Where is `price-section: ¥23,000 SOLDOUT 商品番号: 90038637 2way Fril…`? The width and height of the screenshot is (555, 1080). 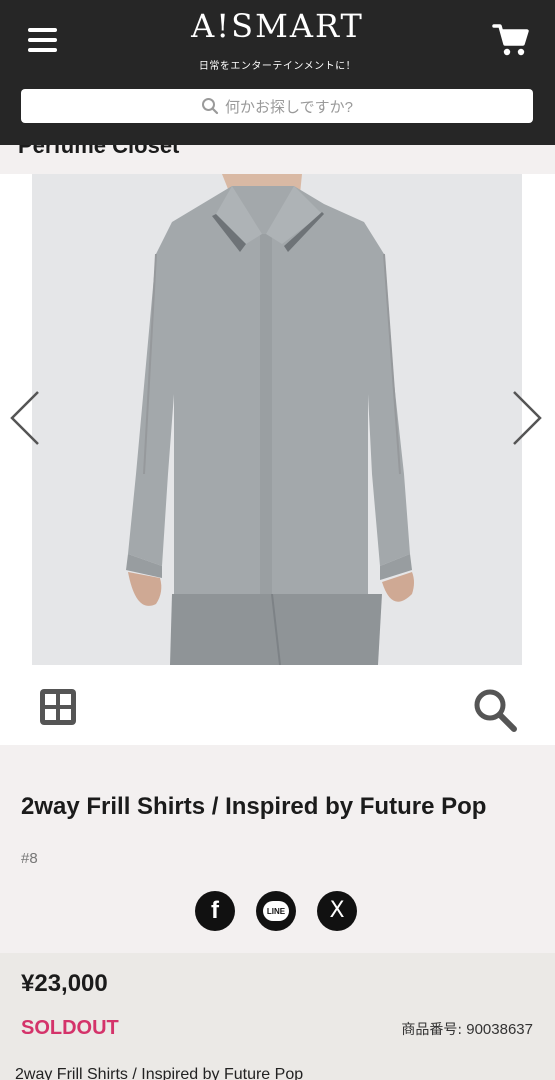
price-section: ¥23,000 SOLDOUT 商品番号: 90038637 2way Fril… is located at coordinates (277, 1016).